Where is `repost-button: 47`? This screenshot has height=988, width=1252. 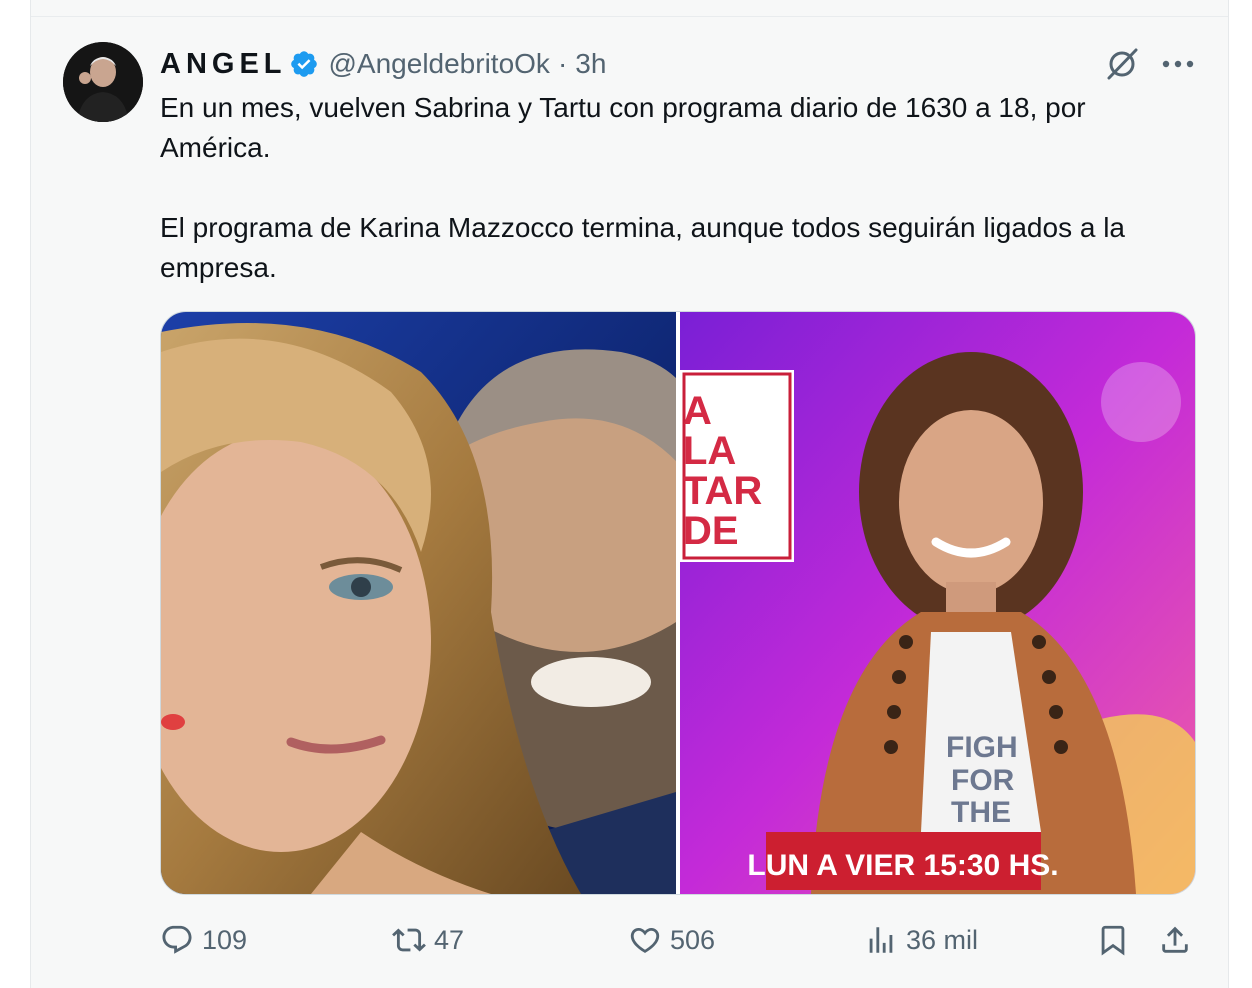 repost-button: 47 is located at coordinates (428, 940).